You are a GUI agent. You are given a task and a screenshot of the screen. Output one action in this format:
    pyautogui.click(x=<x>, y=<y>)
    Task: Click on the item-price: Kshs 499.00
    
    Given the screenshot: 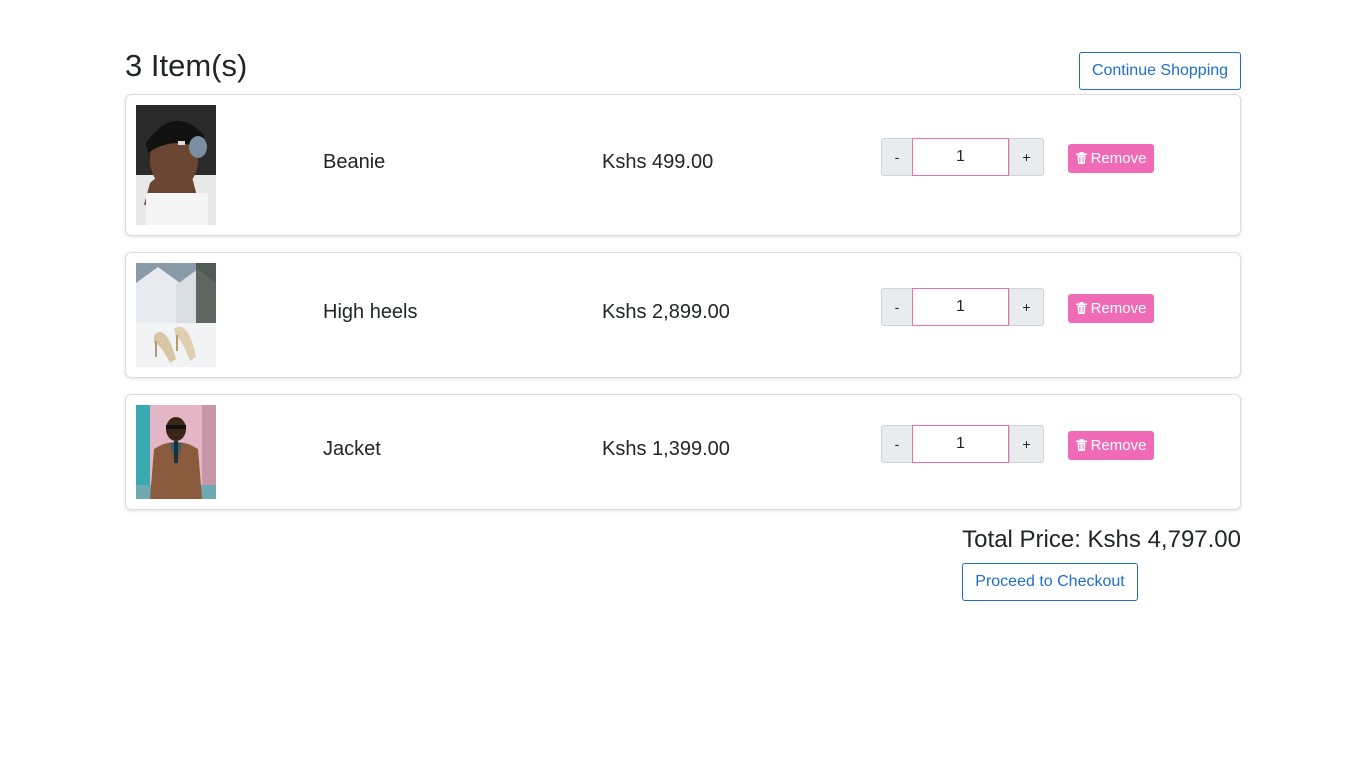 What is the action you would take?
    pyautogui.click(x=658, y=162)
    